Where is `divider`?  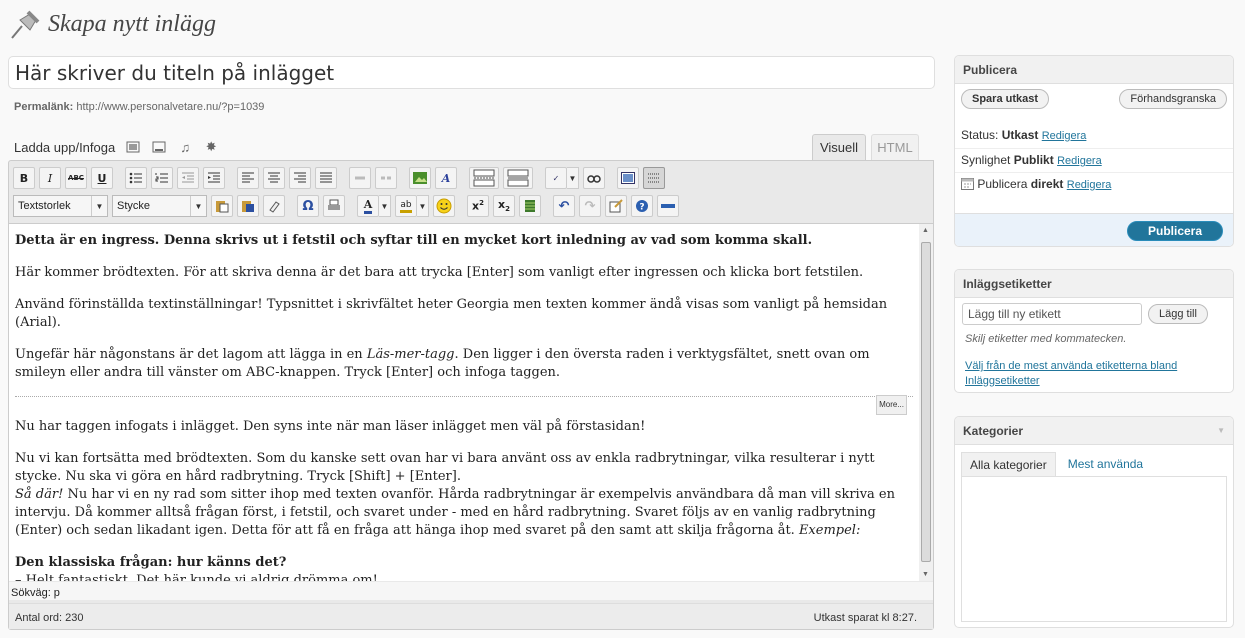 divider is located at coordinates (1094, 148).